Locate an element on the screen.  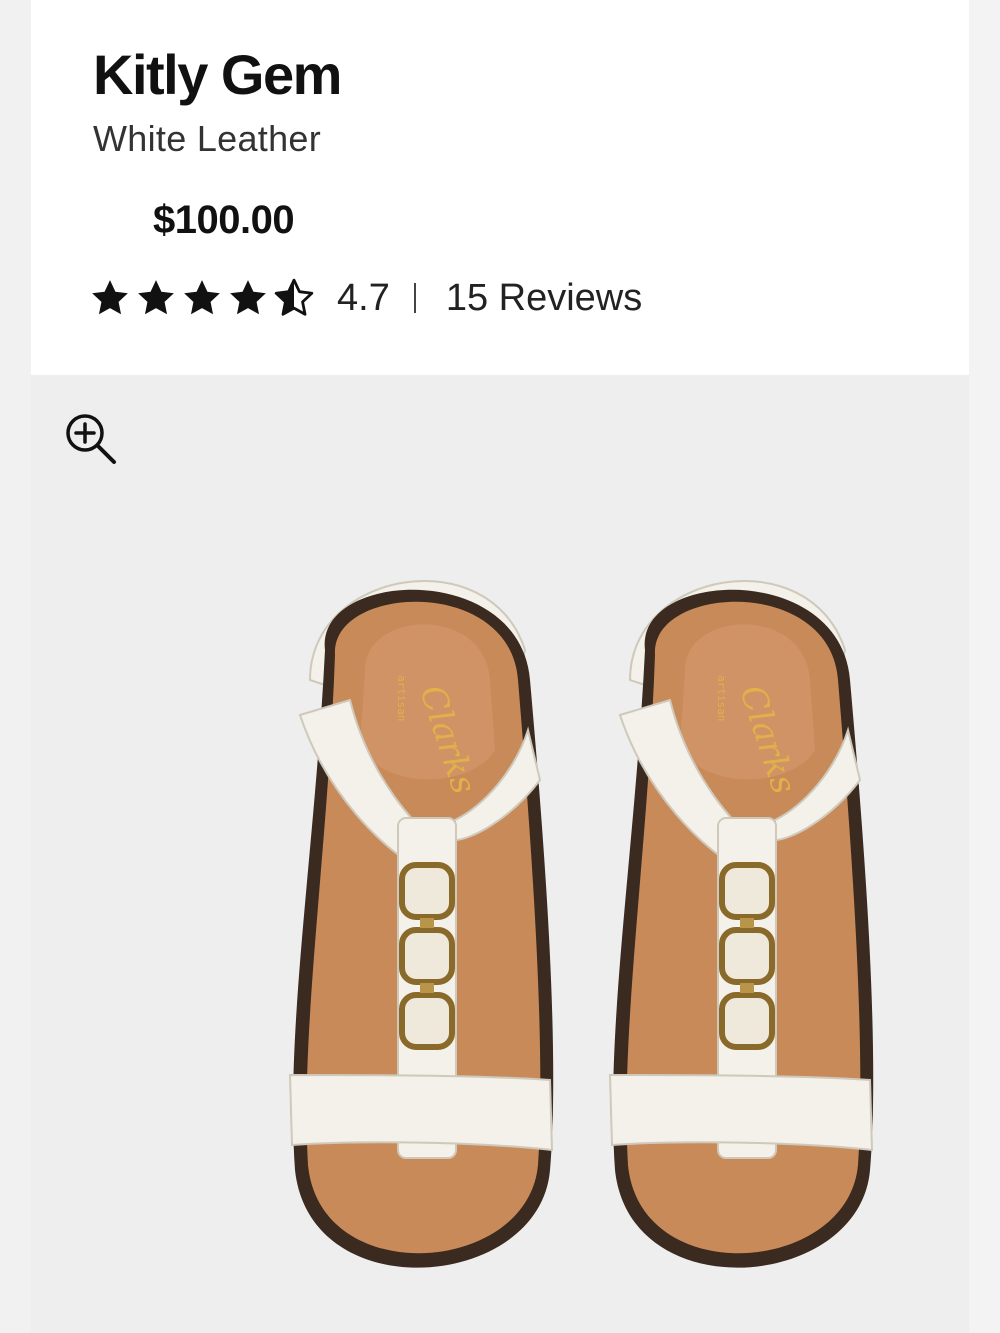
star-half-icon is located at coordinates (294, 297).